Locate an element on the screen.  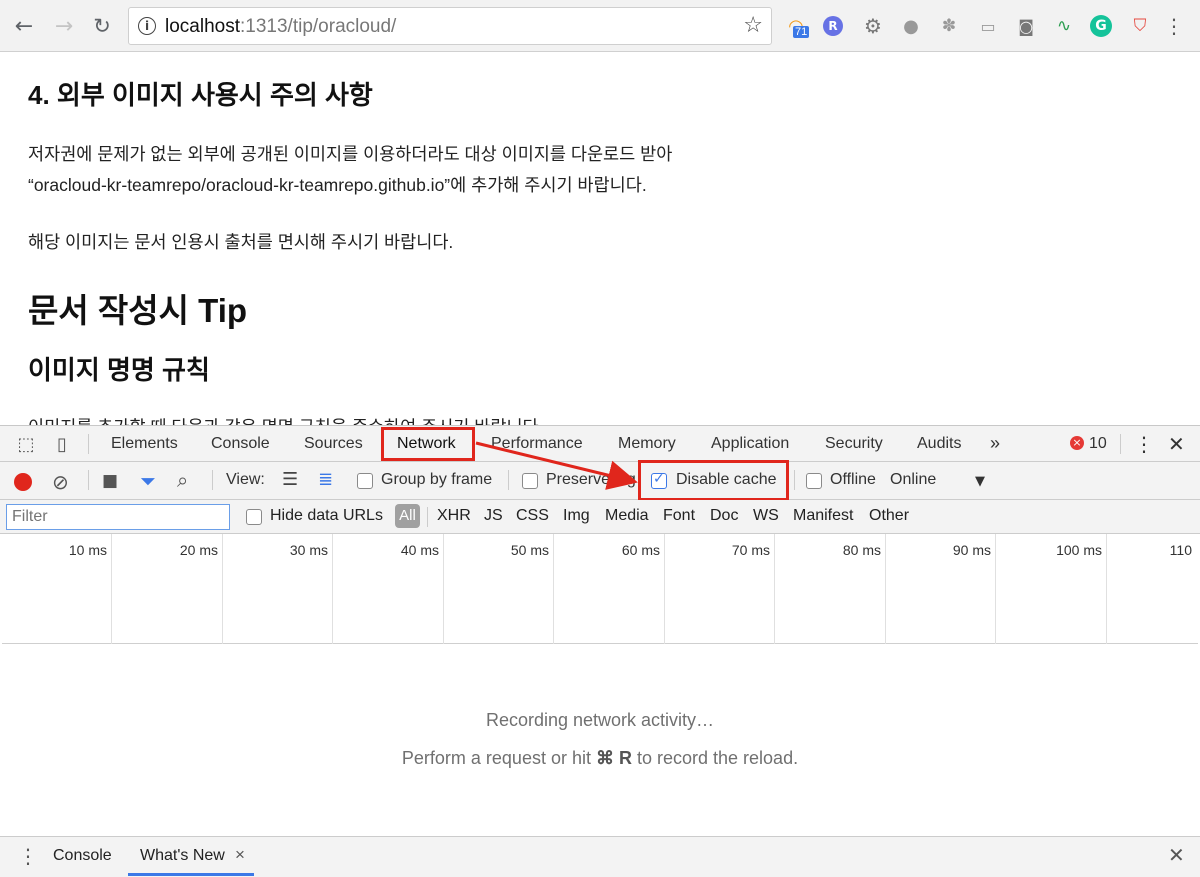
filter-type-xhr: XHR is located at coordinates (454, 516).